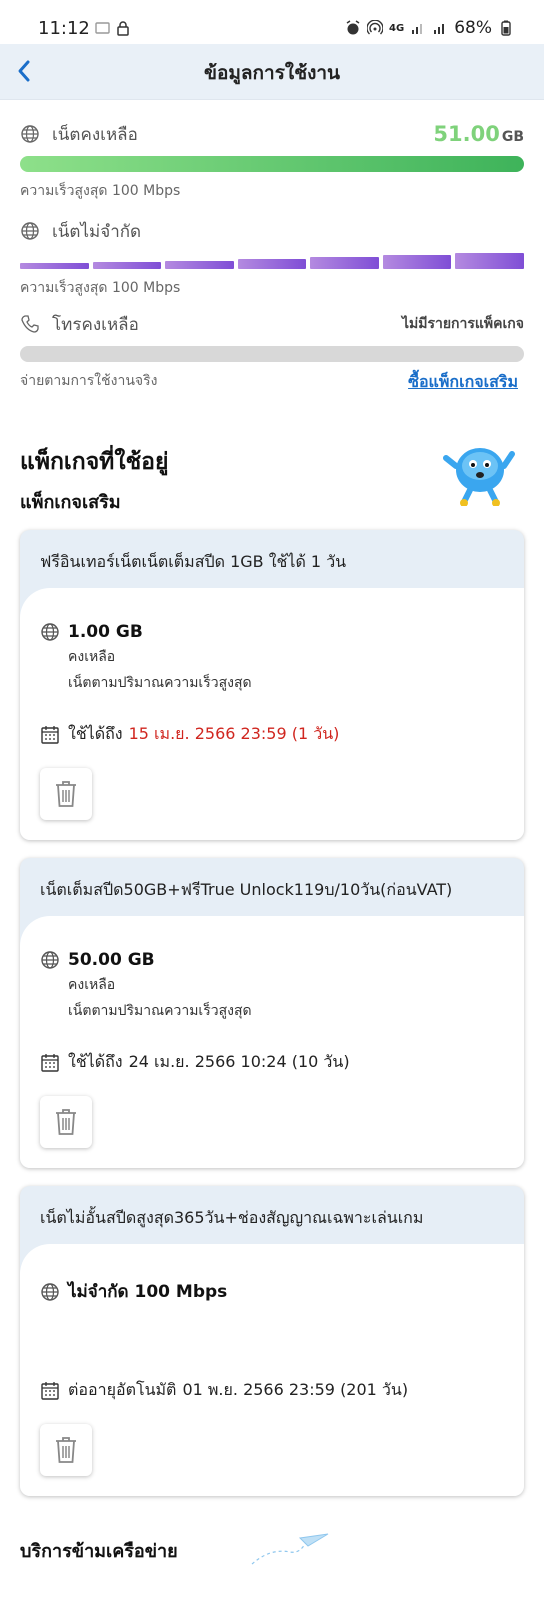 Image resolution: width=544 pixels, height=1600 pixels. Describe the element at coordinates (429, 28) in the screenshot. I see `status-right: 4G 68%` at that location.